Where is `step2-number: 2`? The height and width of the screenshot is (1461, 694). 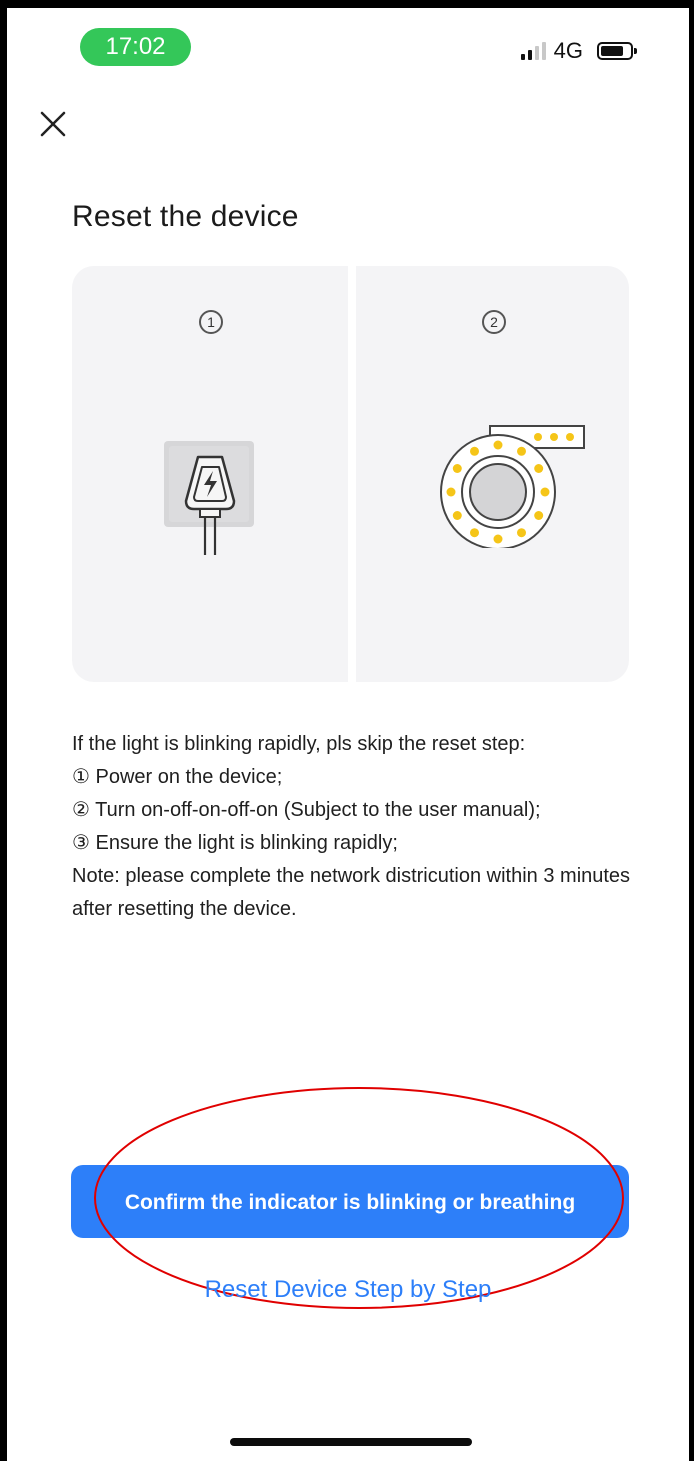
step2-number: 2 is located at coordinates (494, 322).